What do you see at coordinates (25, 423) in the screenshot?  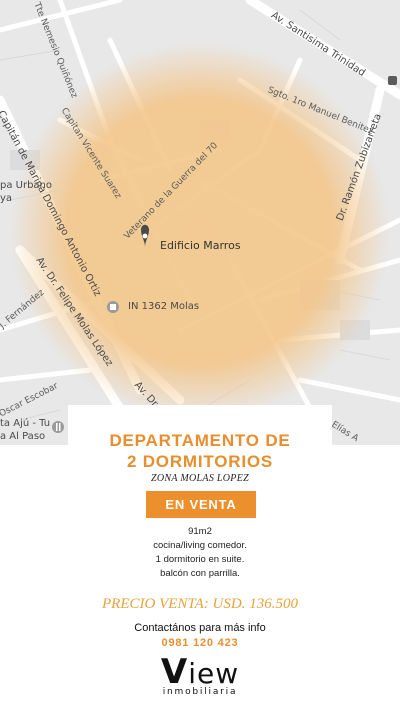 I see `poi-label: ta Ajú - Tu` at bounding box center [25, 423].